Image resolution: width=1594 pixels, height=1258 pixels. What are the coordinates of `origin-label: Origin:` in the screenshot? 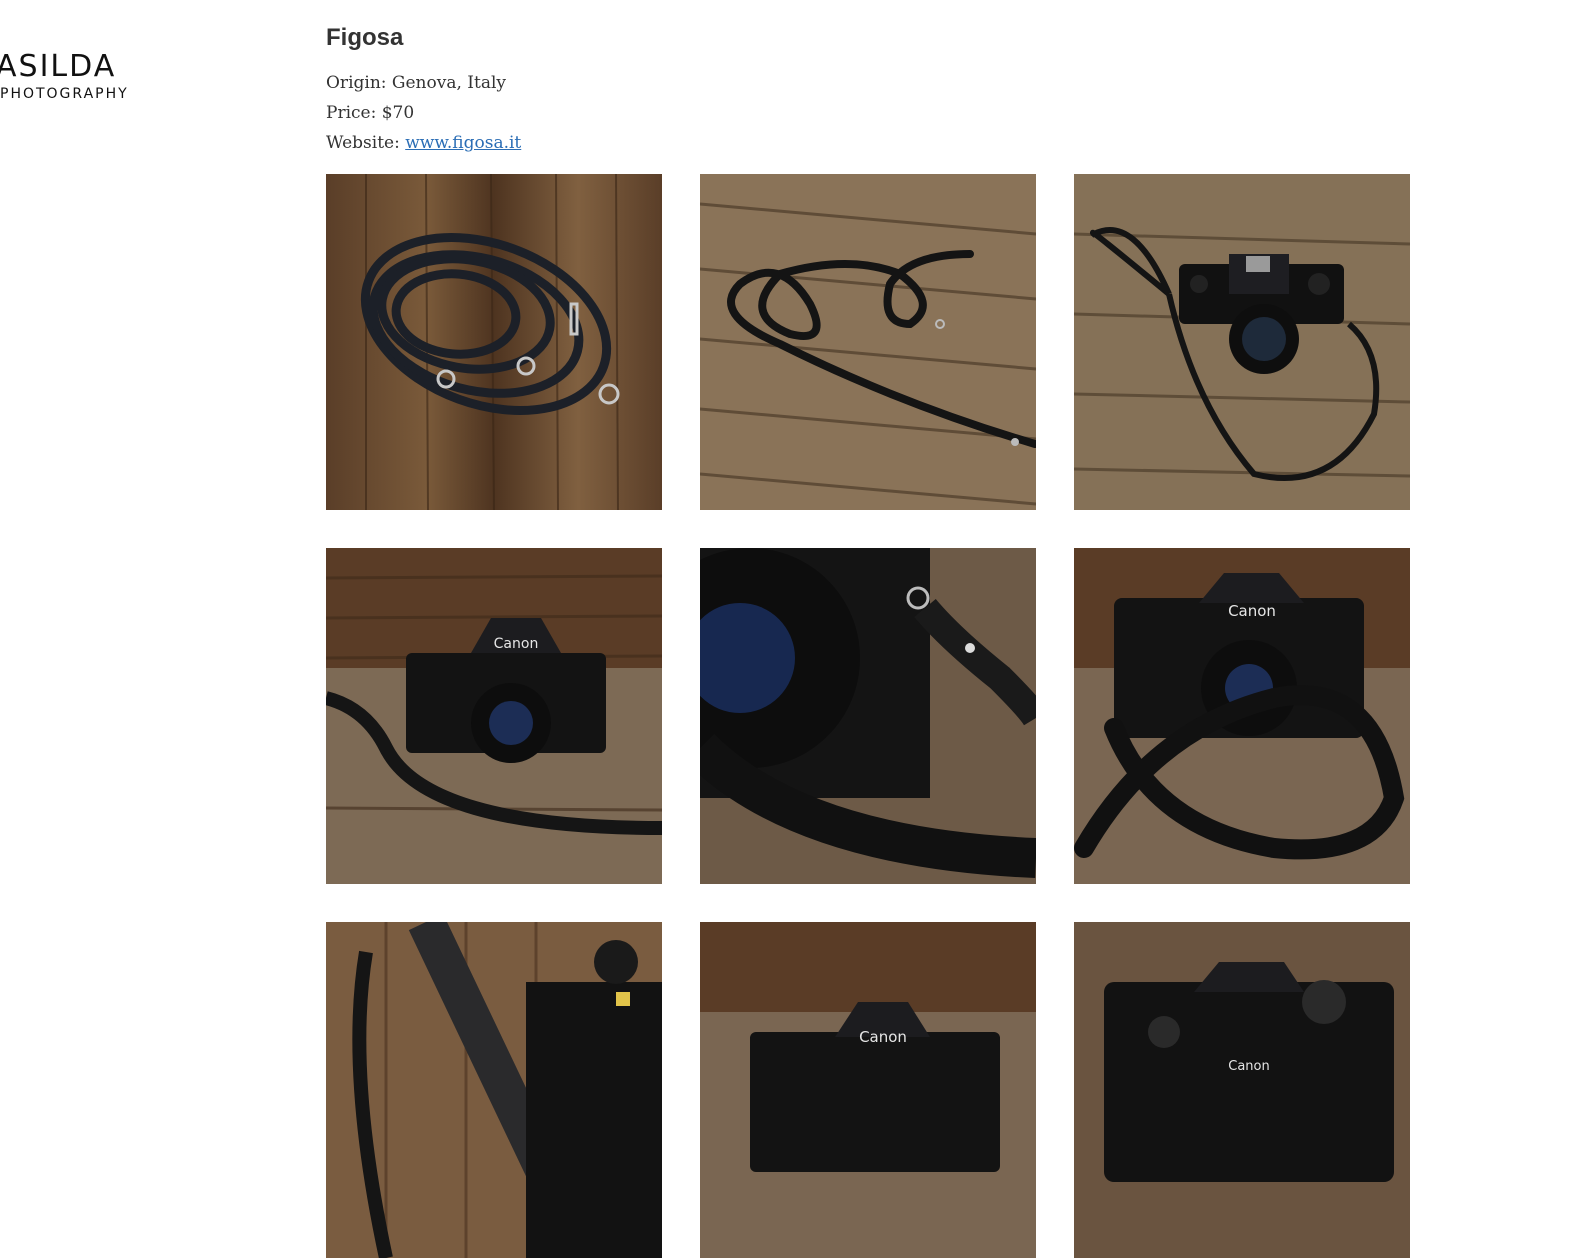 It's located at (359, 83).